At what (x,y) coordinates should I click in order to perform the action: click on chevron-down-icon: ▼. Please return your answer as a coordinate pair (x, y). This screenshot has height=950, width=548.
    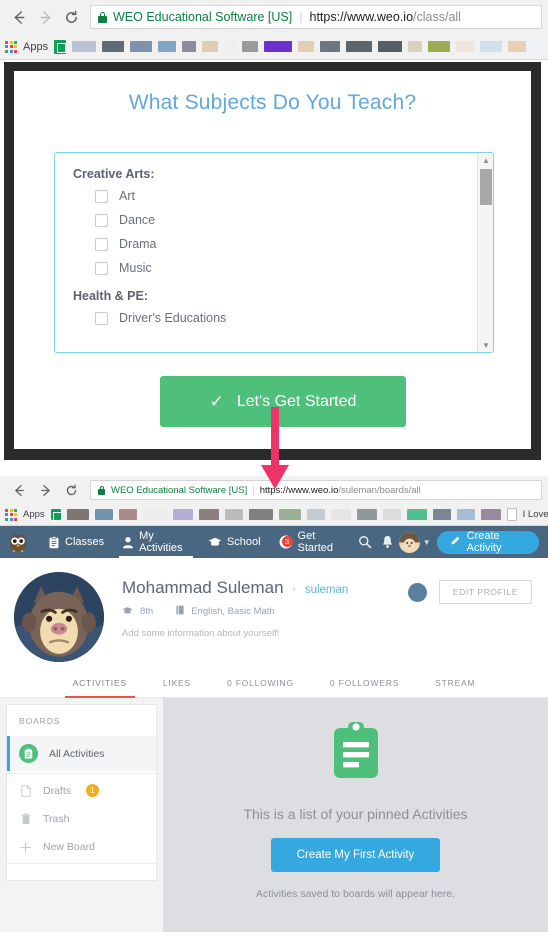
    Looking at the image, I should click on (427, 542).